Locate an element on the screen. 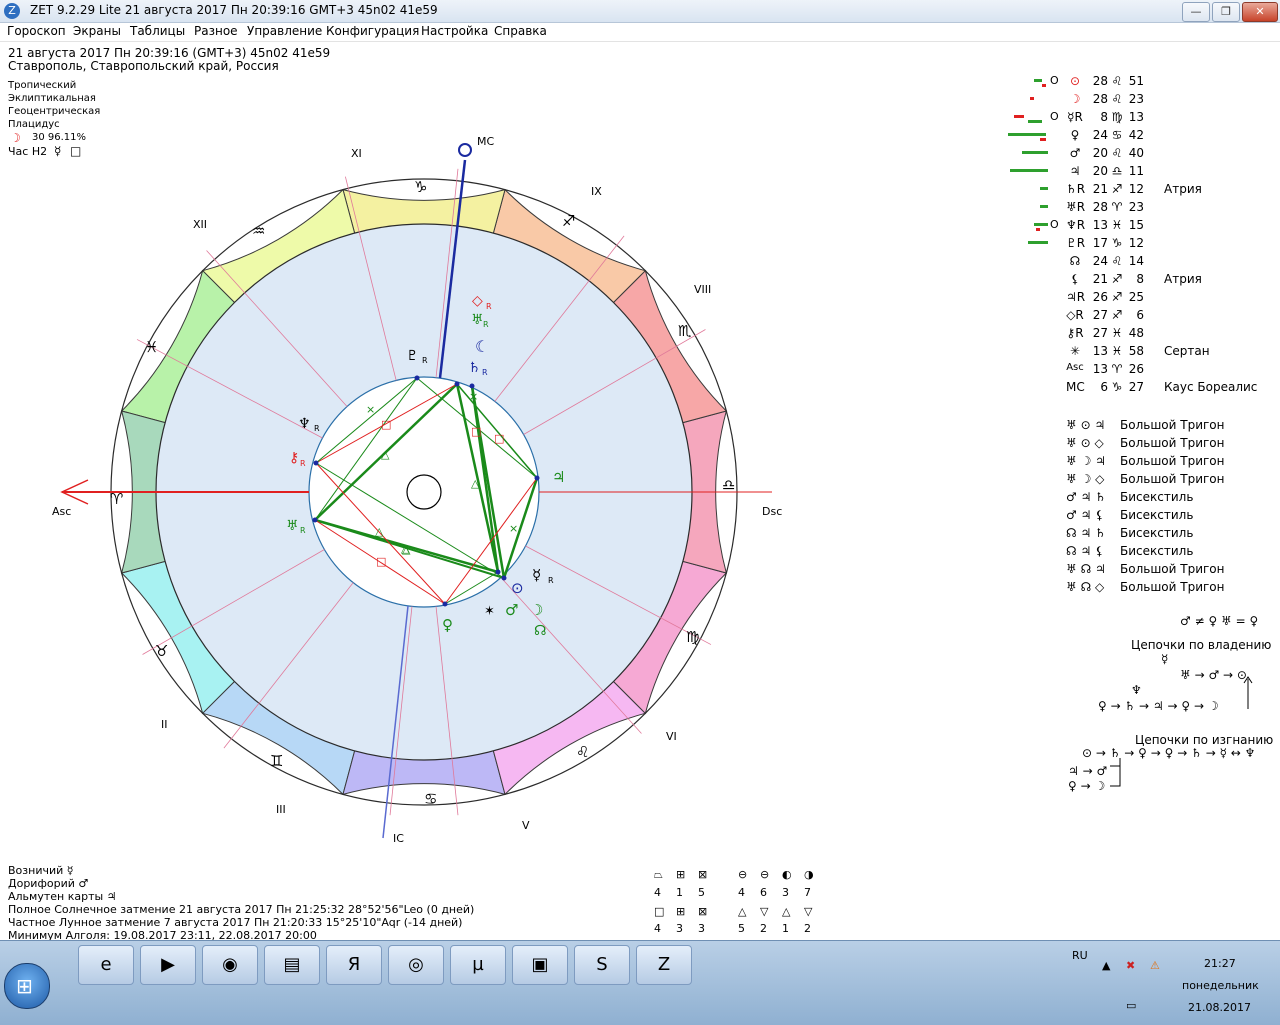 The height and width of the screenshot is (1025, 1280). planet-minute: 48 is located at coordinates (1136, 333).